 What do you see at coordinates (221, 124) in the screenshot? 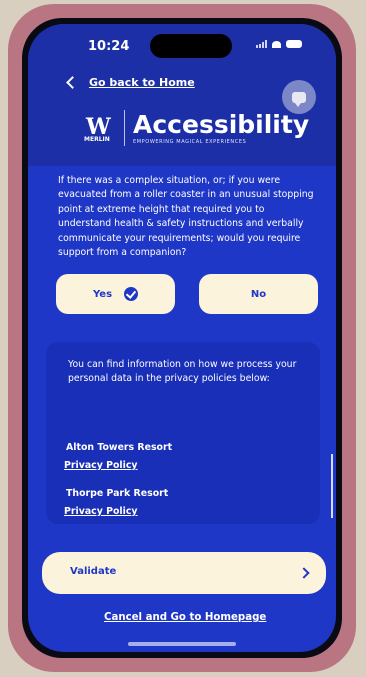
I see `brand-title: Accessibility` at bounding box center [221, 124].